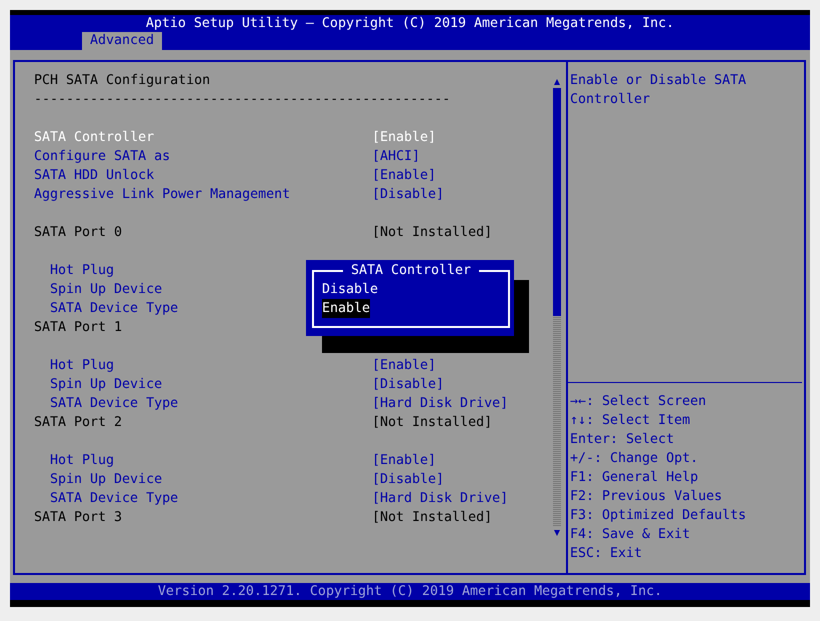 This screenshot has width=820, height=621. What do you see at coordinates (396, 156) in the screenshot?
I see `setting-value: [AHCI]` at bounding box center [396, 156].